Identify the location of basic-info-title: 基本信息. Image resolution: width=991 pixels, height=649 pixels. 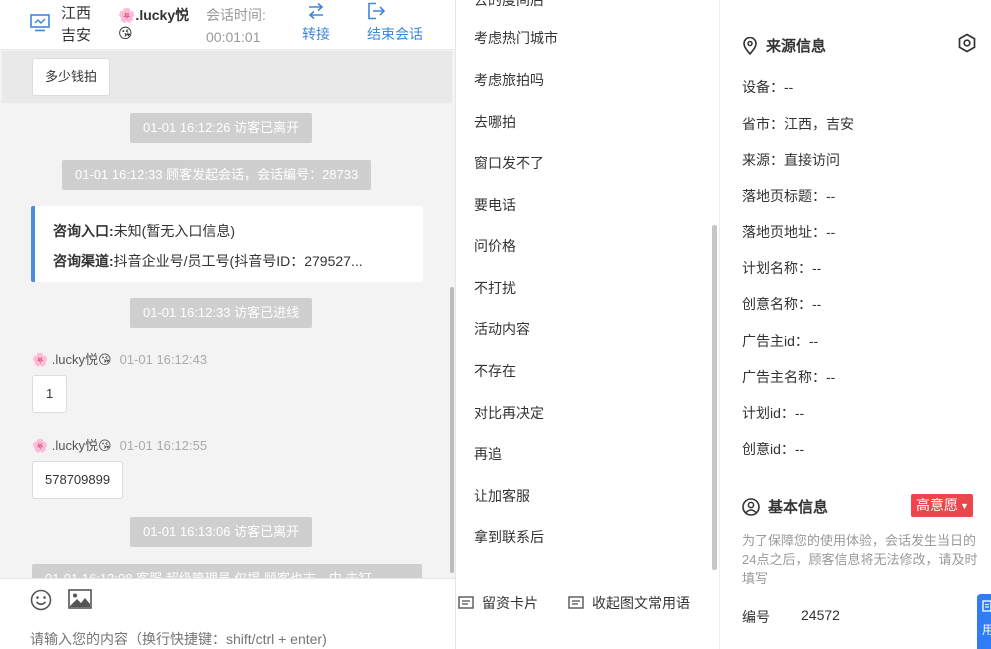
(785, 506).